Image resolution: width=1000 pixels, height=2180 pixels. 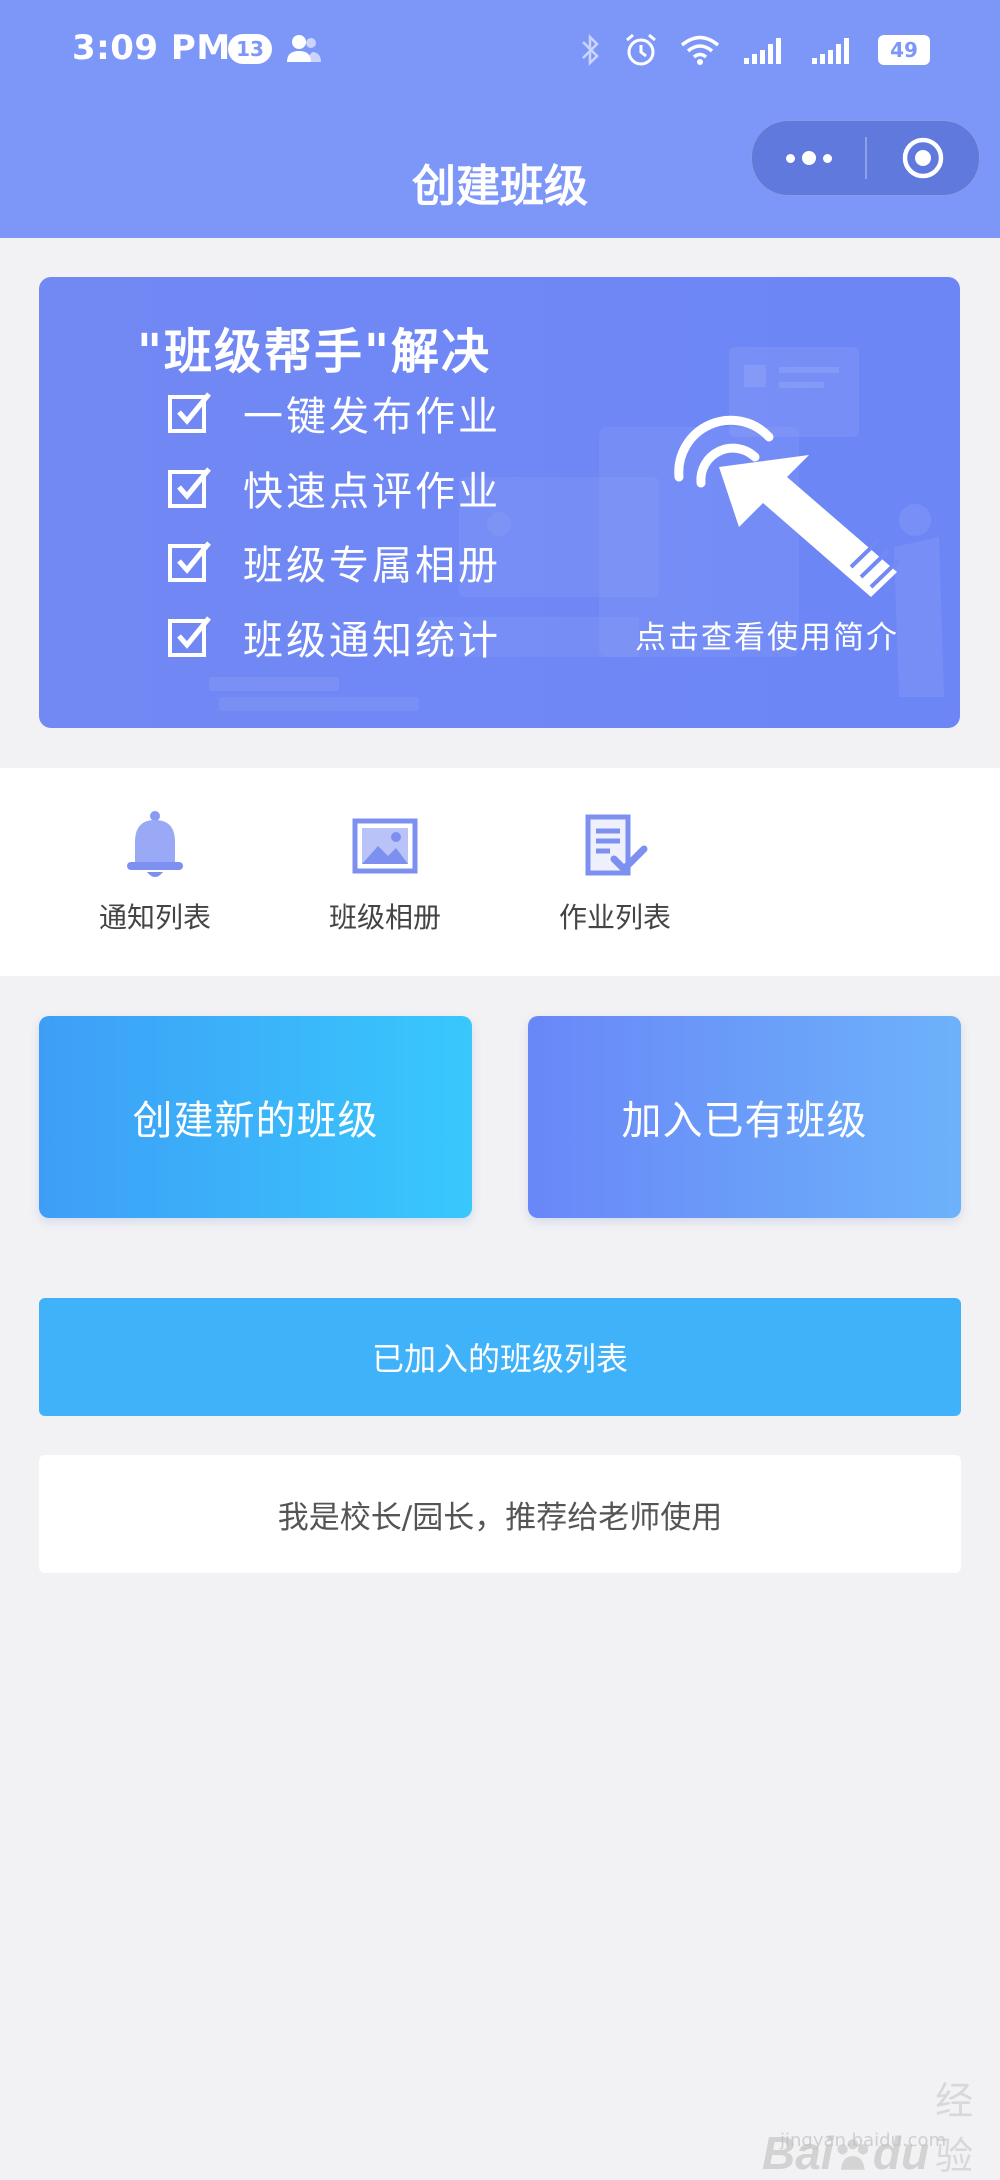 What do you see at coordinates (151, 48) in the screenshot?
I see `status-time: 3:09 PM` at bounding box center [151, 48].